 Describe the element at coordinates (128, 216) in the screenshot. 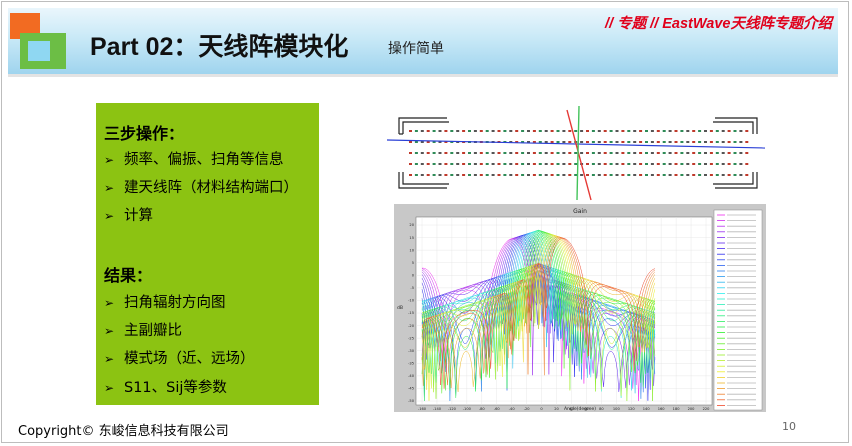

I see `step-item: ➢ 计算` at that location.